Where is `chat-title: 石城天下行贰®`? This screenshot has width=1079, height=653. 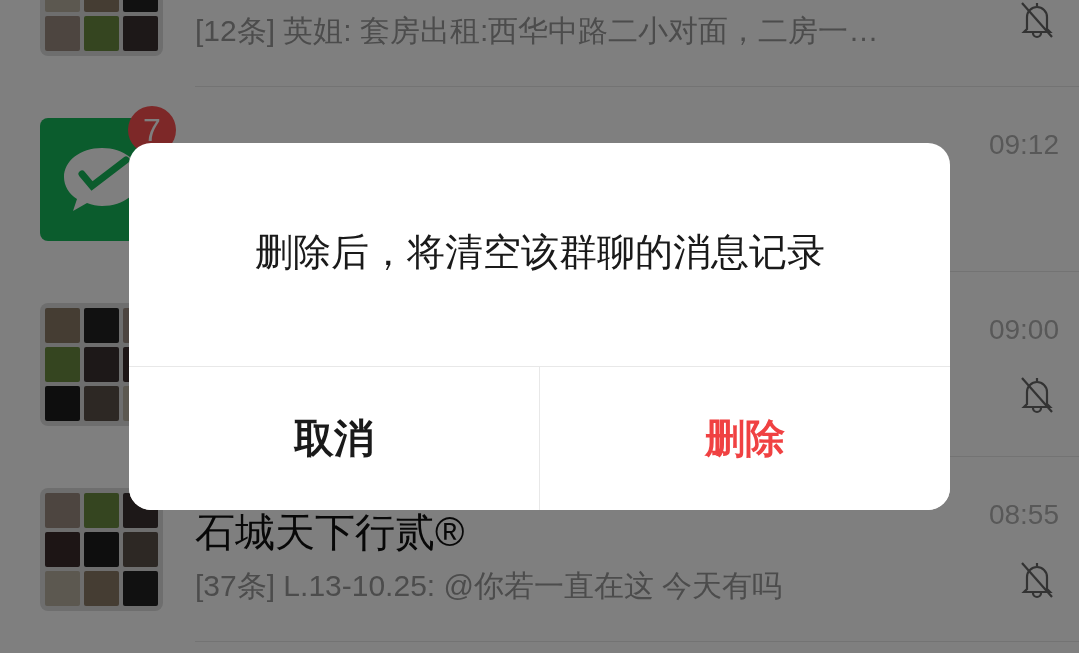
chat-title: 石城天下行贰® is located at coordinates (330, 531).